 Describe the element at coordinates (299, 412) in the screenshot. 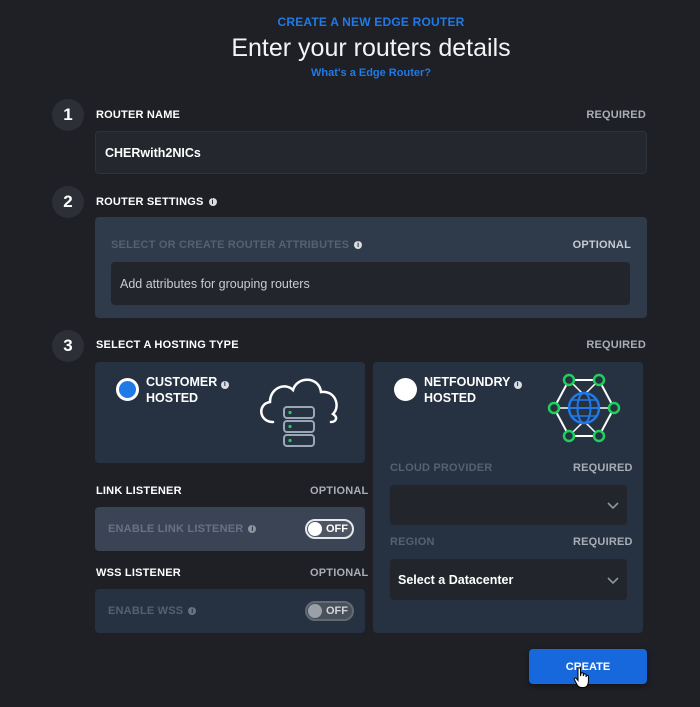

I see `cloud-server-icon` at that location.